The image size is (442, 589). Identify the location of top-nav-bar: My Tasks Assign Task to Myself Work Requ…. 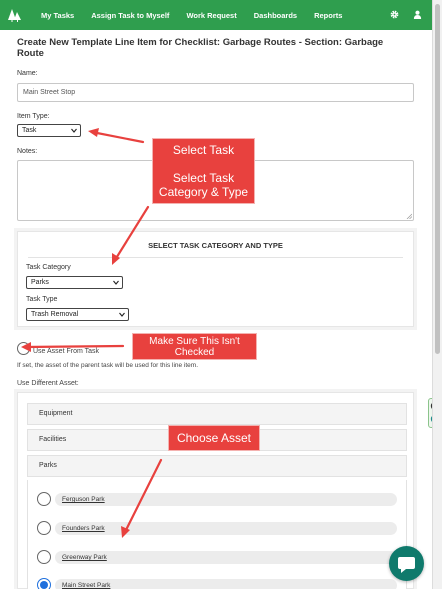
(216, 15).